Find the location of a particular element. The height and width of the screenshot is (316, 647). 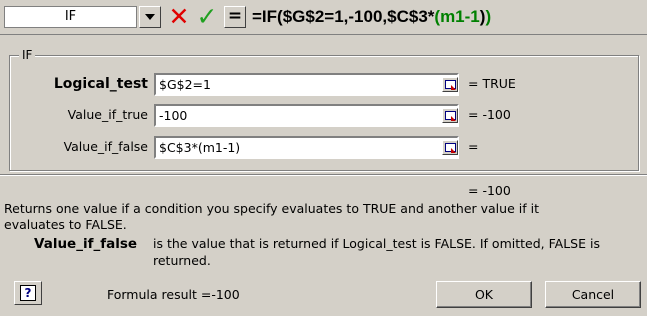

help-icon: ? is located at coordinates (28, 293).